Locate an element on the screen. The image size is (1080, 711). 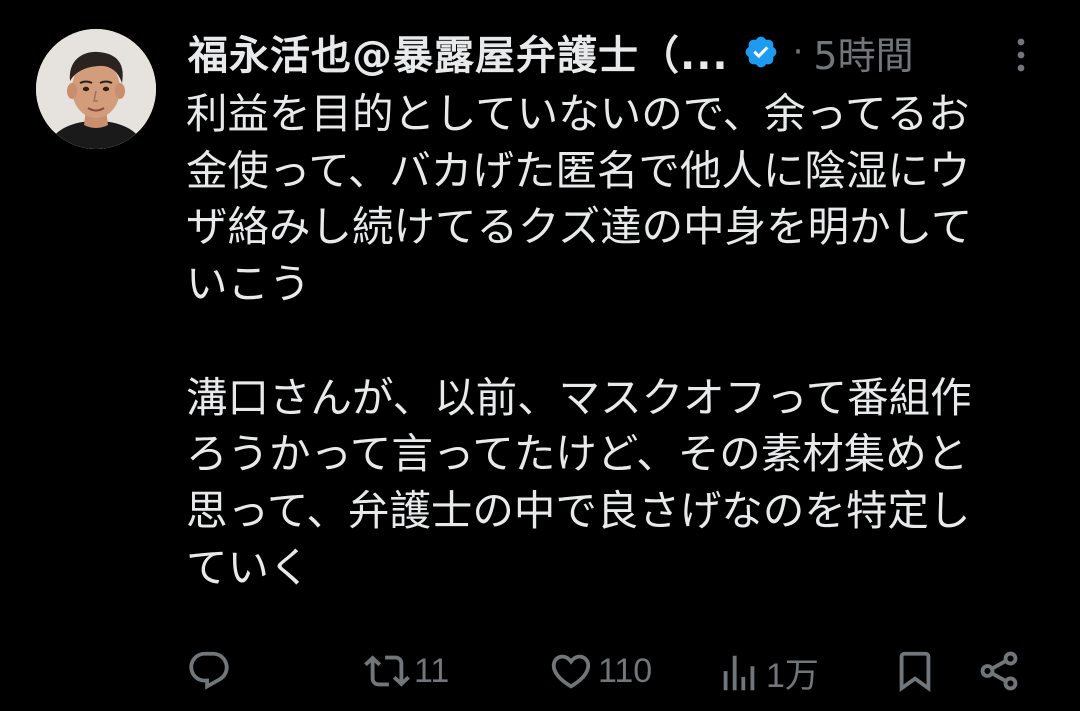
heart-icon is located at coordinates (571, 671).